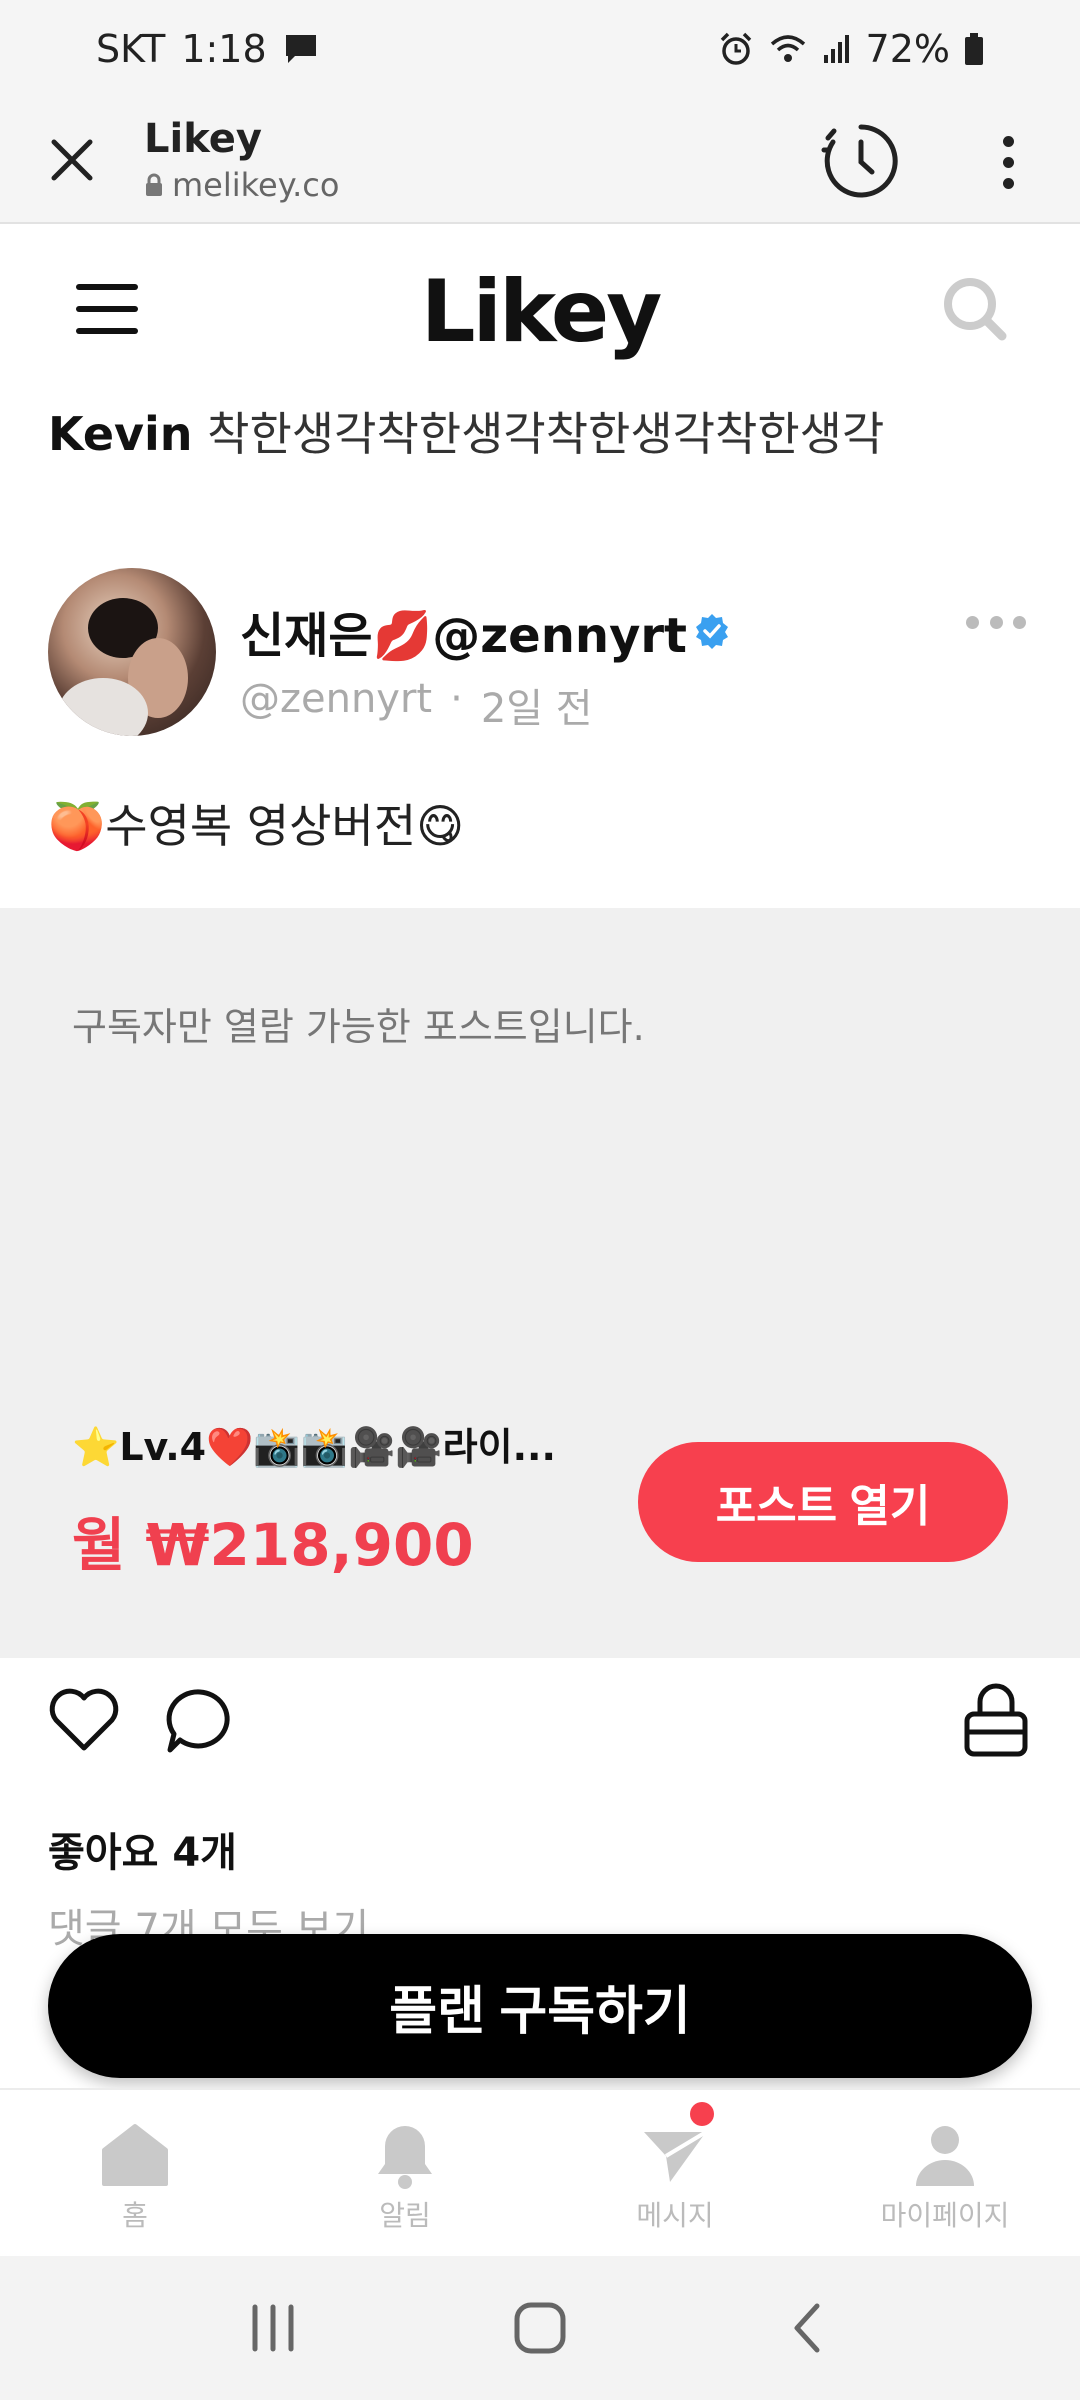 This screenshot has width=1080, height=2400. I want to click on heart-icon, so click(84, 1719).